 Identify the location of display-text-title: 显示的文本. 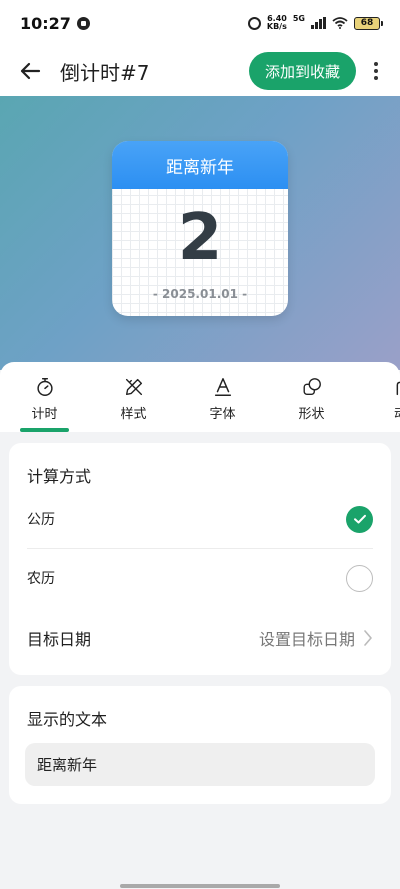
(67, 719).